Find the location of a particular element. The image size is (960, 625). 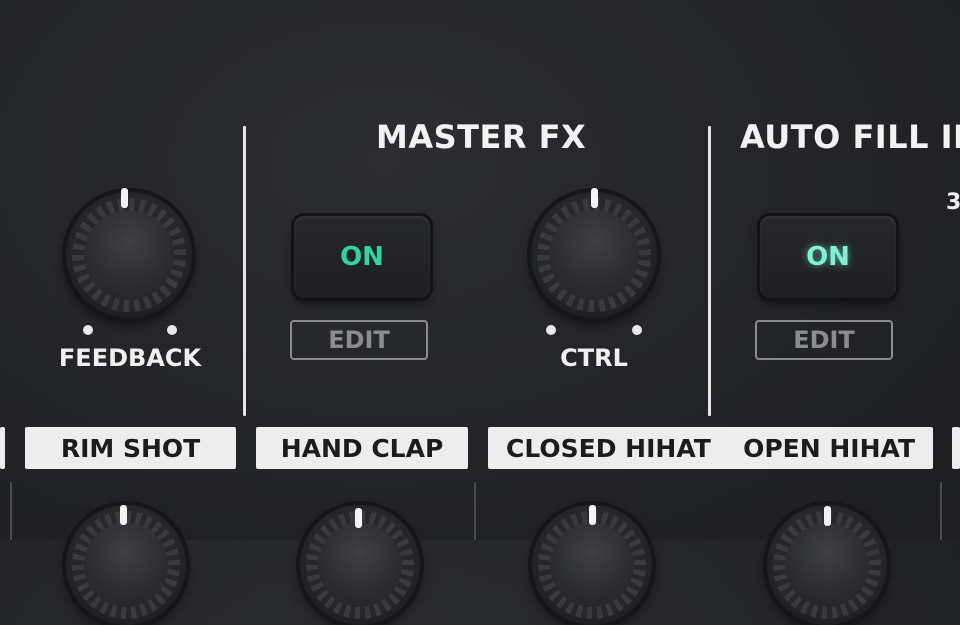

auto-fill-on-button: ON is located at coordinates (828, 257).